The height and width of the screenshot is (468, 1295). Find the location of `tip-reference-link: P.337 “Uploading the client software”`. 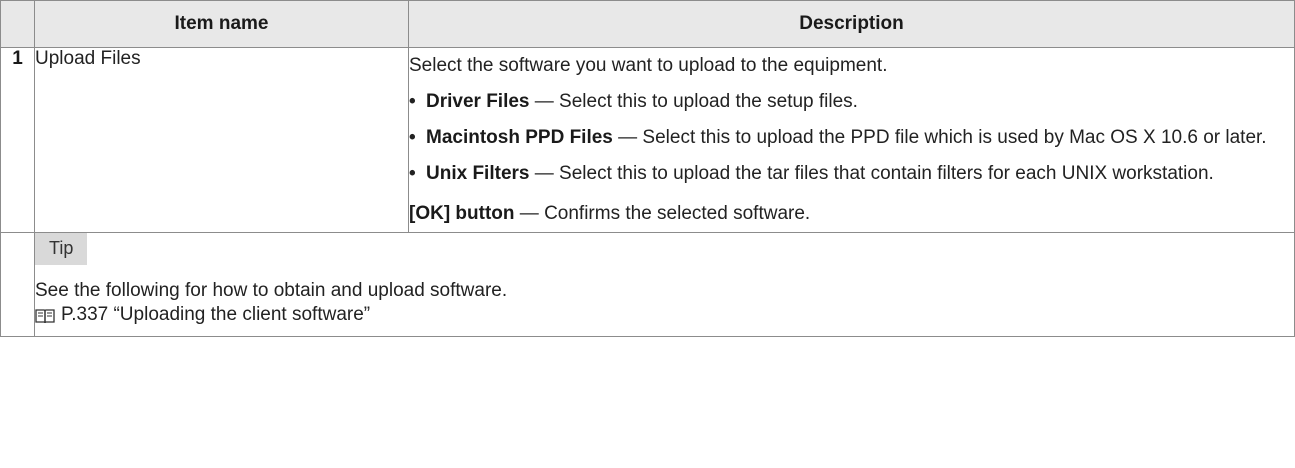

tip-reference-link: P.337 “Uploading the client software” is located at coordinates (664, 315).